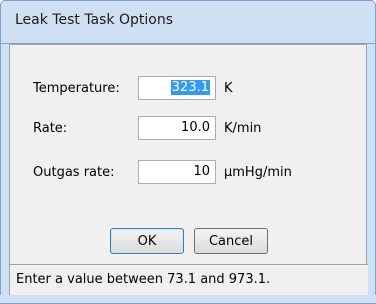 This screenshot has width=376, height=304. I want to click on outgas-rate-value: 10, so click(201, 171).